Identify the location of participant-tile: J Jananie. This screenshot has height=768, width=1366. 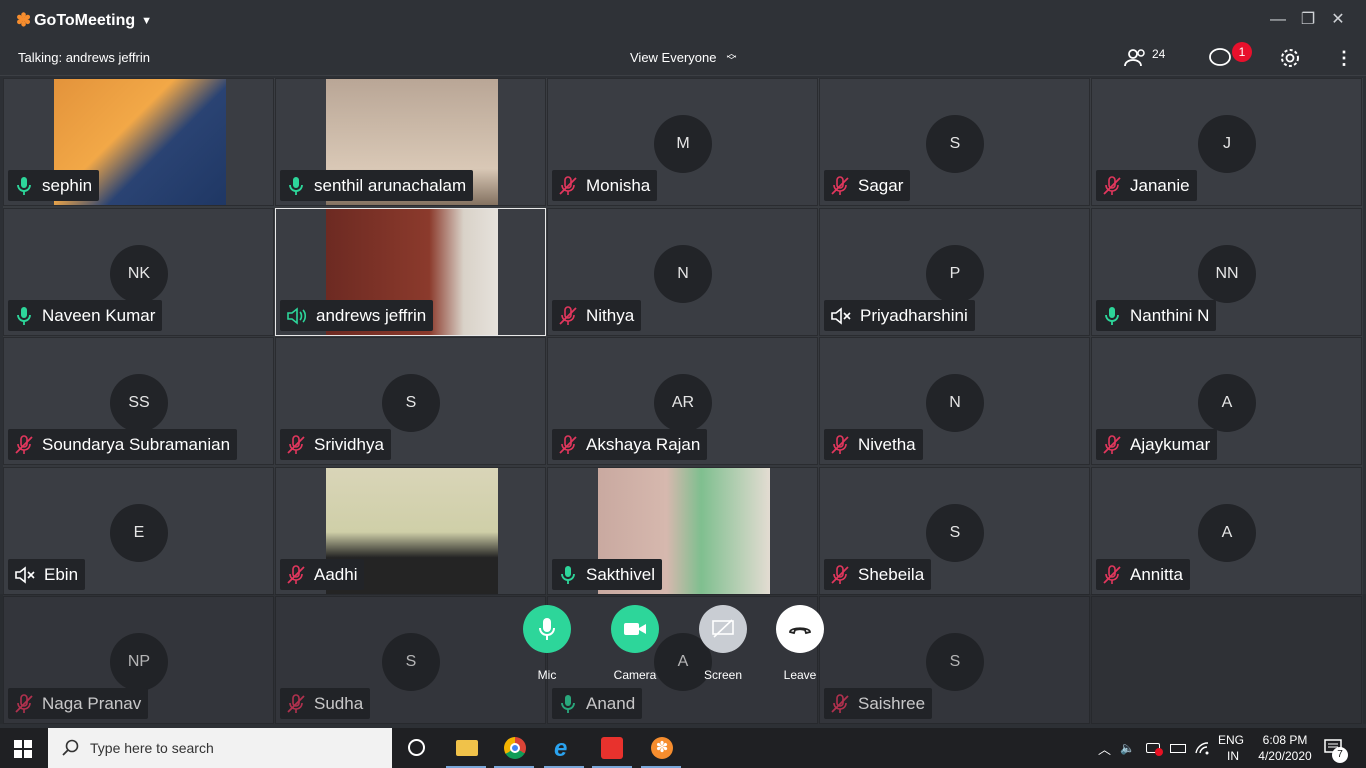
(1226, 142).